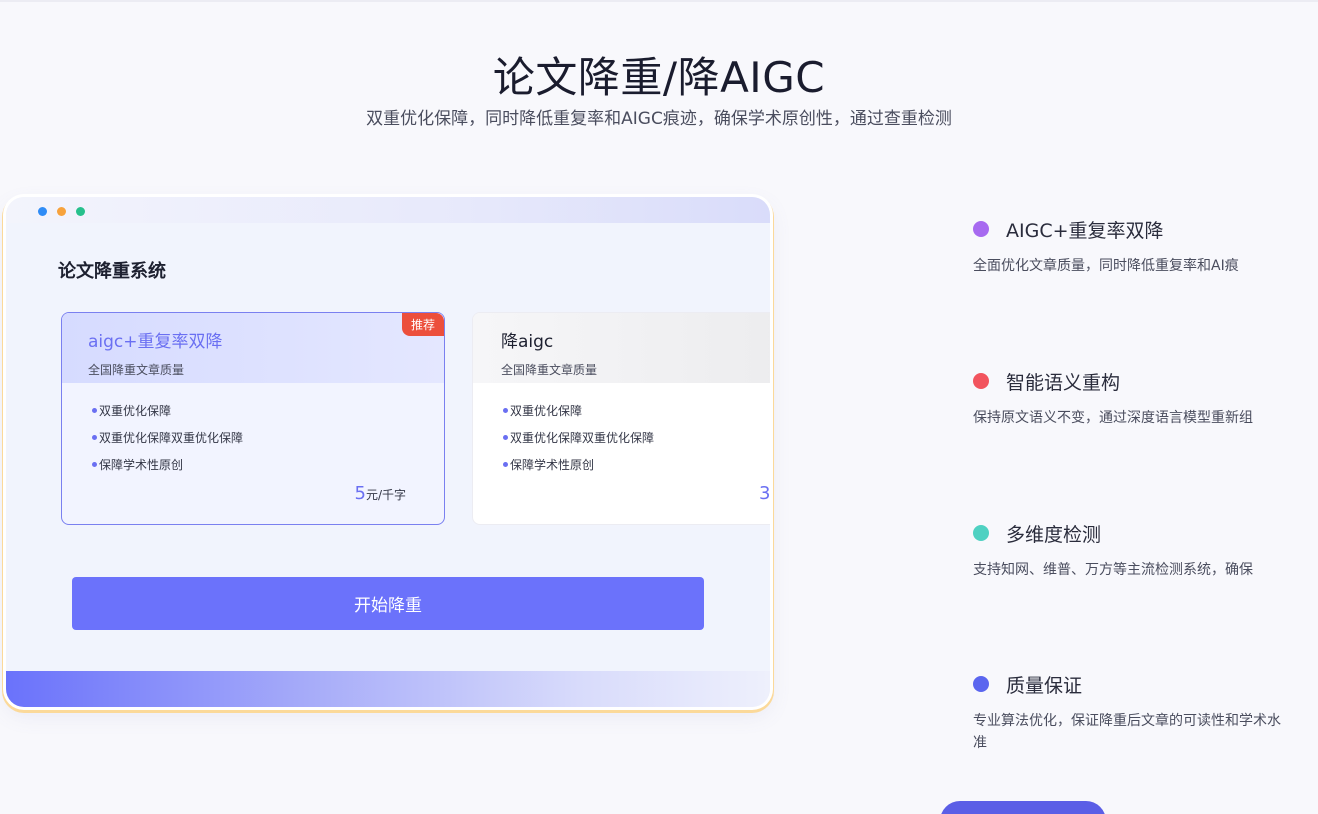  I want to click on feature-title: 质量保证, so click(1044, 685).